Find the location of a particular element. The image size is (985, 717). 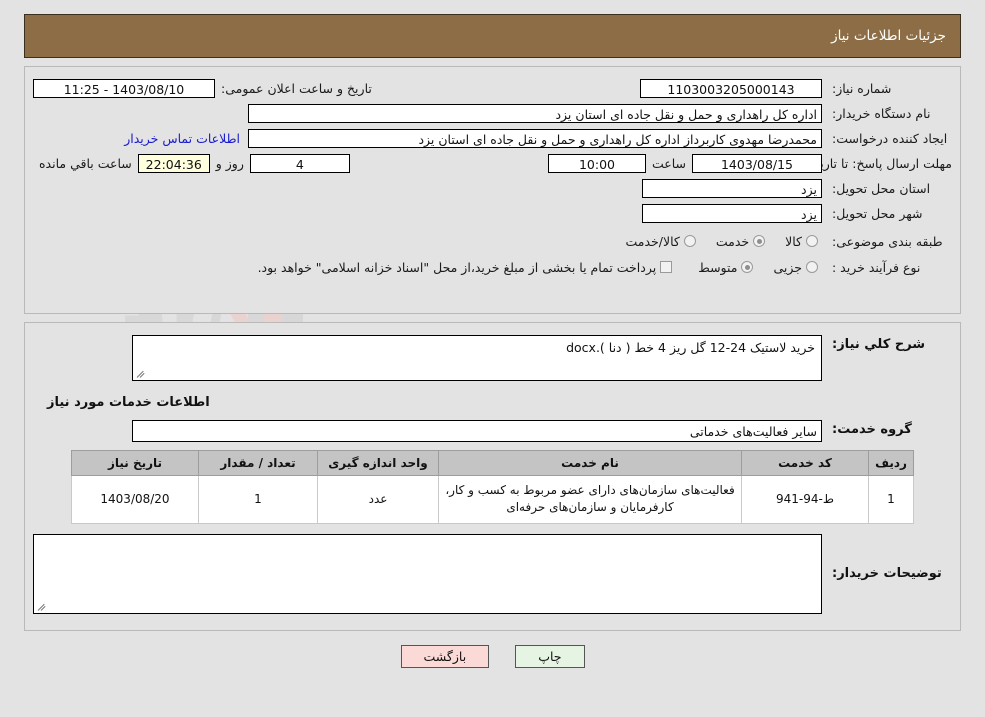

remaining-days-value: 4 is located at coordinates (299, 163).